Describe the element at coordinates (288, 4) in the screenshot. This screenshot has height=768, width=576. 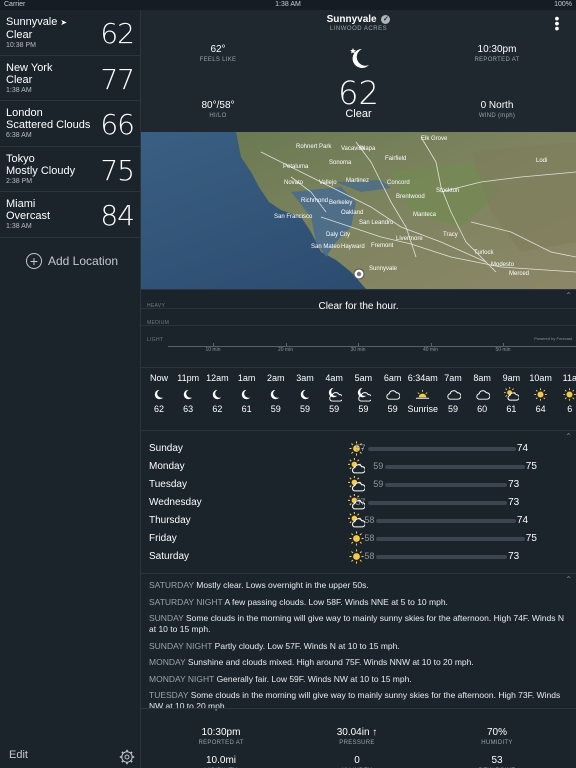
I see `clock: 1:38 AM` at that location.